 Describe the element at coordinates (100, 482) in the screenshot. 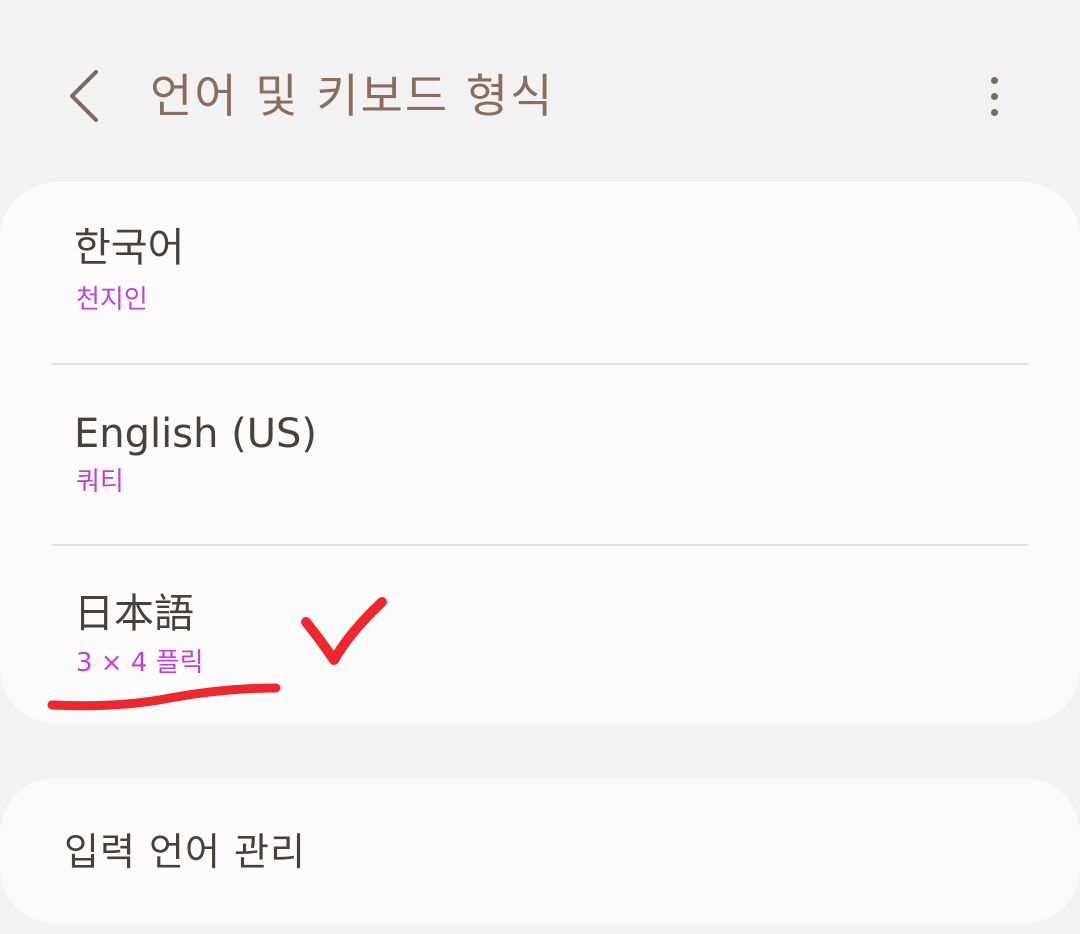

I see `keyboard-type: 쿼티` at that location.